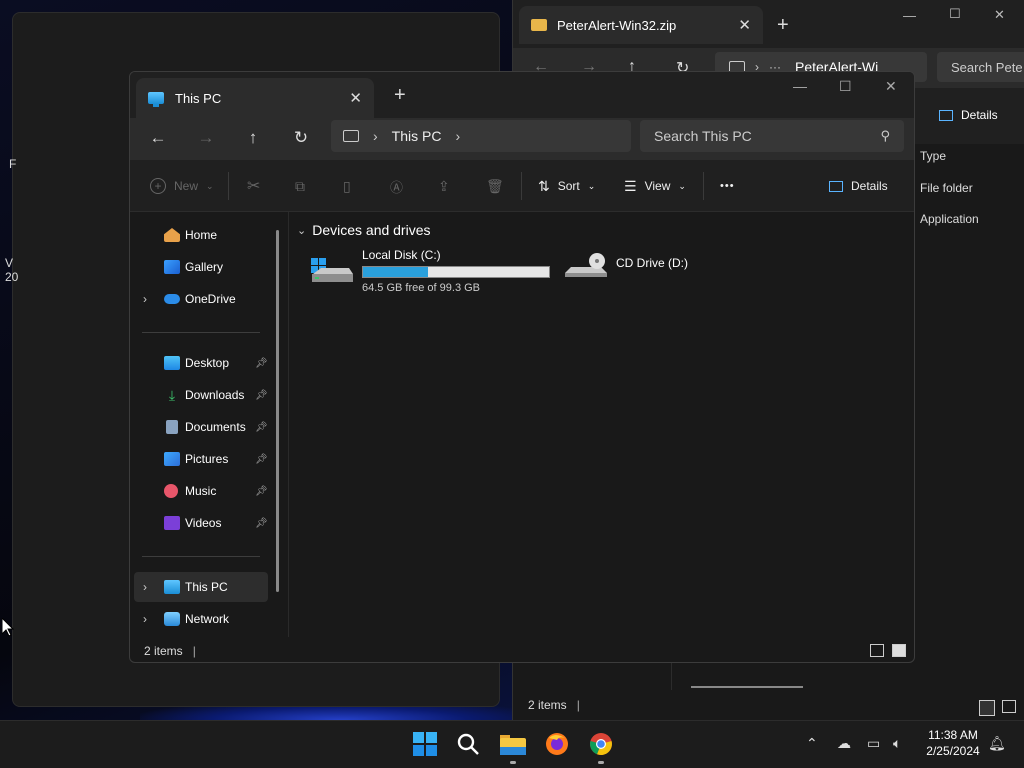 This screenshot has width=1024, height=768. I want to click on sidebar-item-this-pc: › This PC, so click(201, 587).